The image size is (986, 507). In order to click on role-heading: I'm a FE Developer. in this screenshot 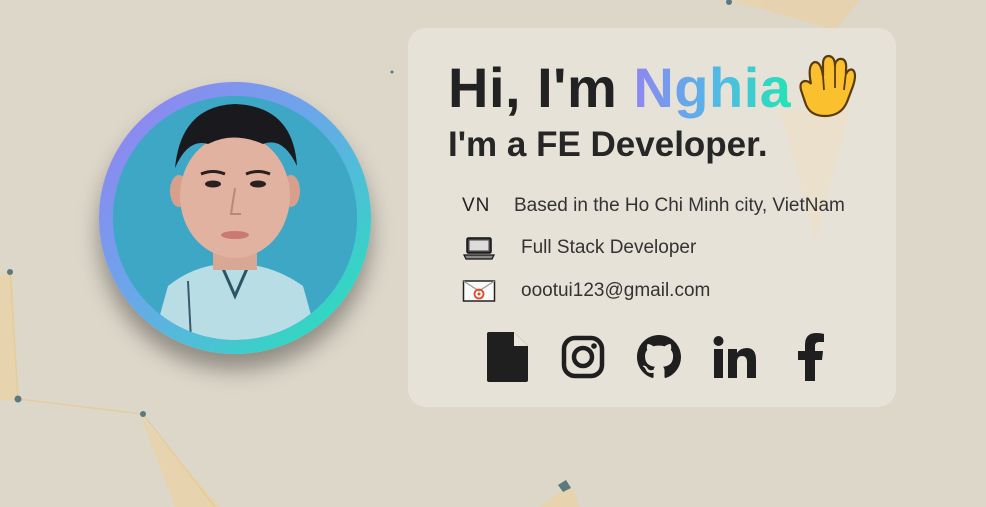, I will do `click(608, 144)`.